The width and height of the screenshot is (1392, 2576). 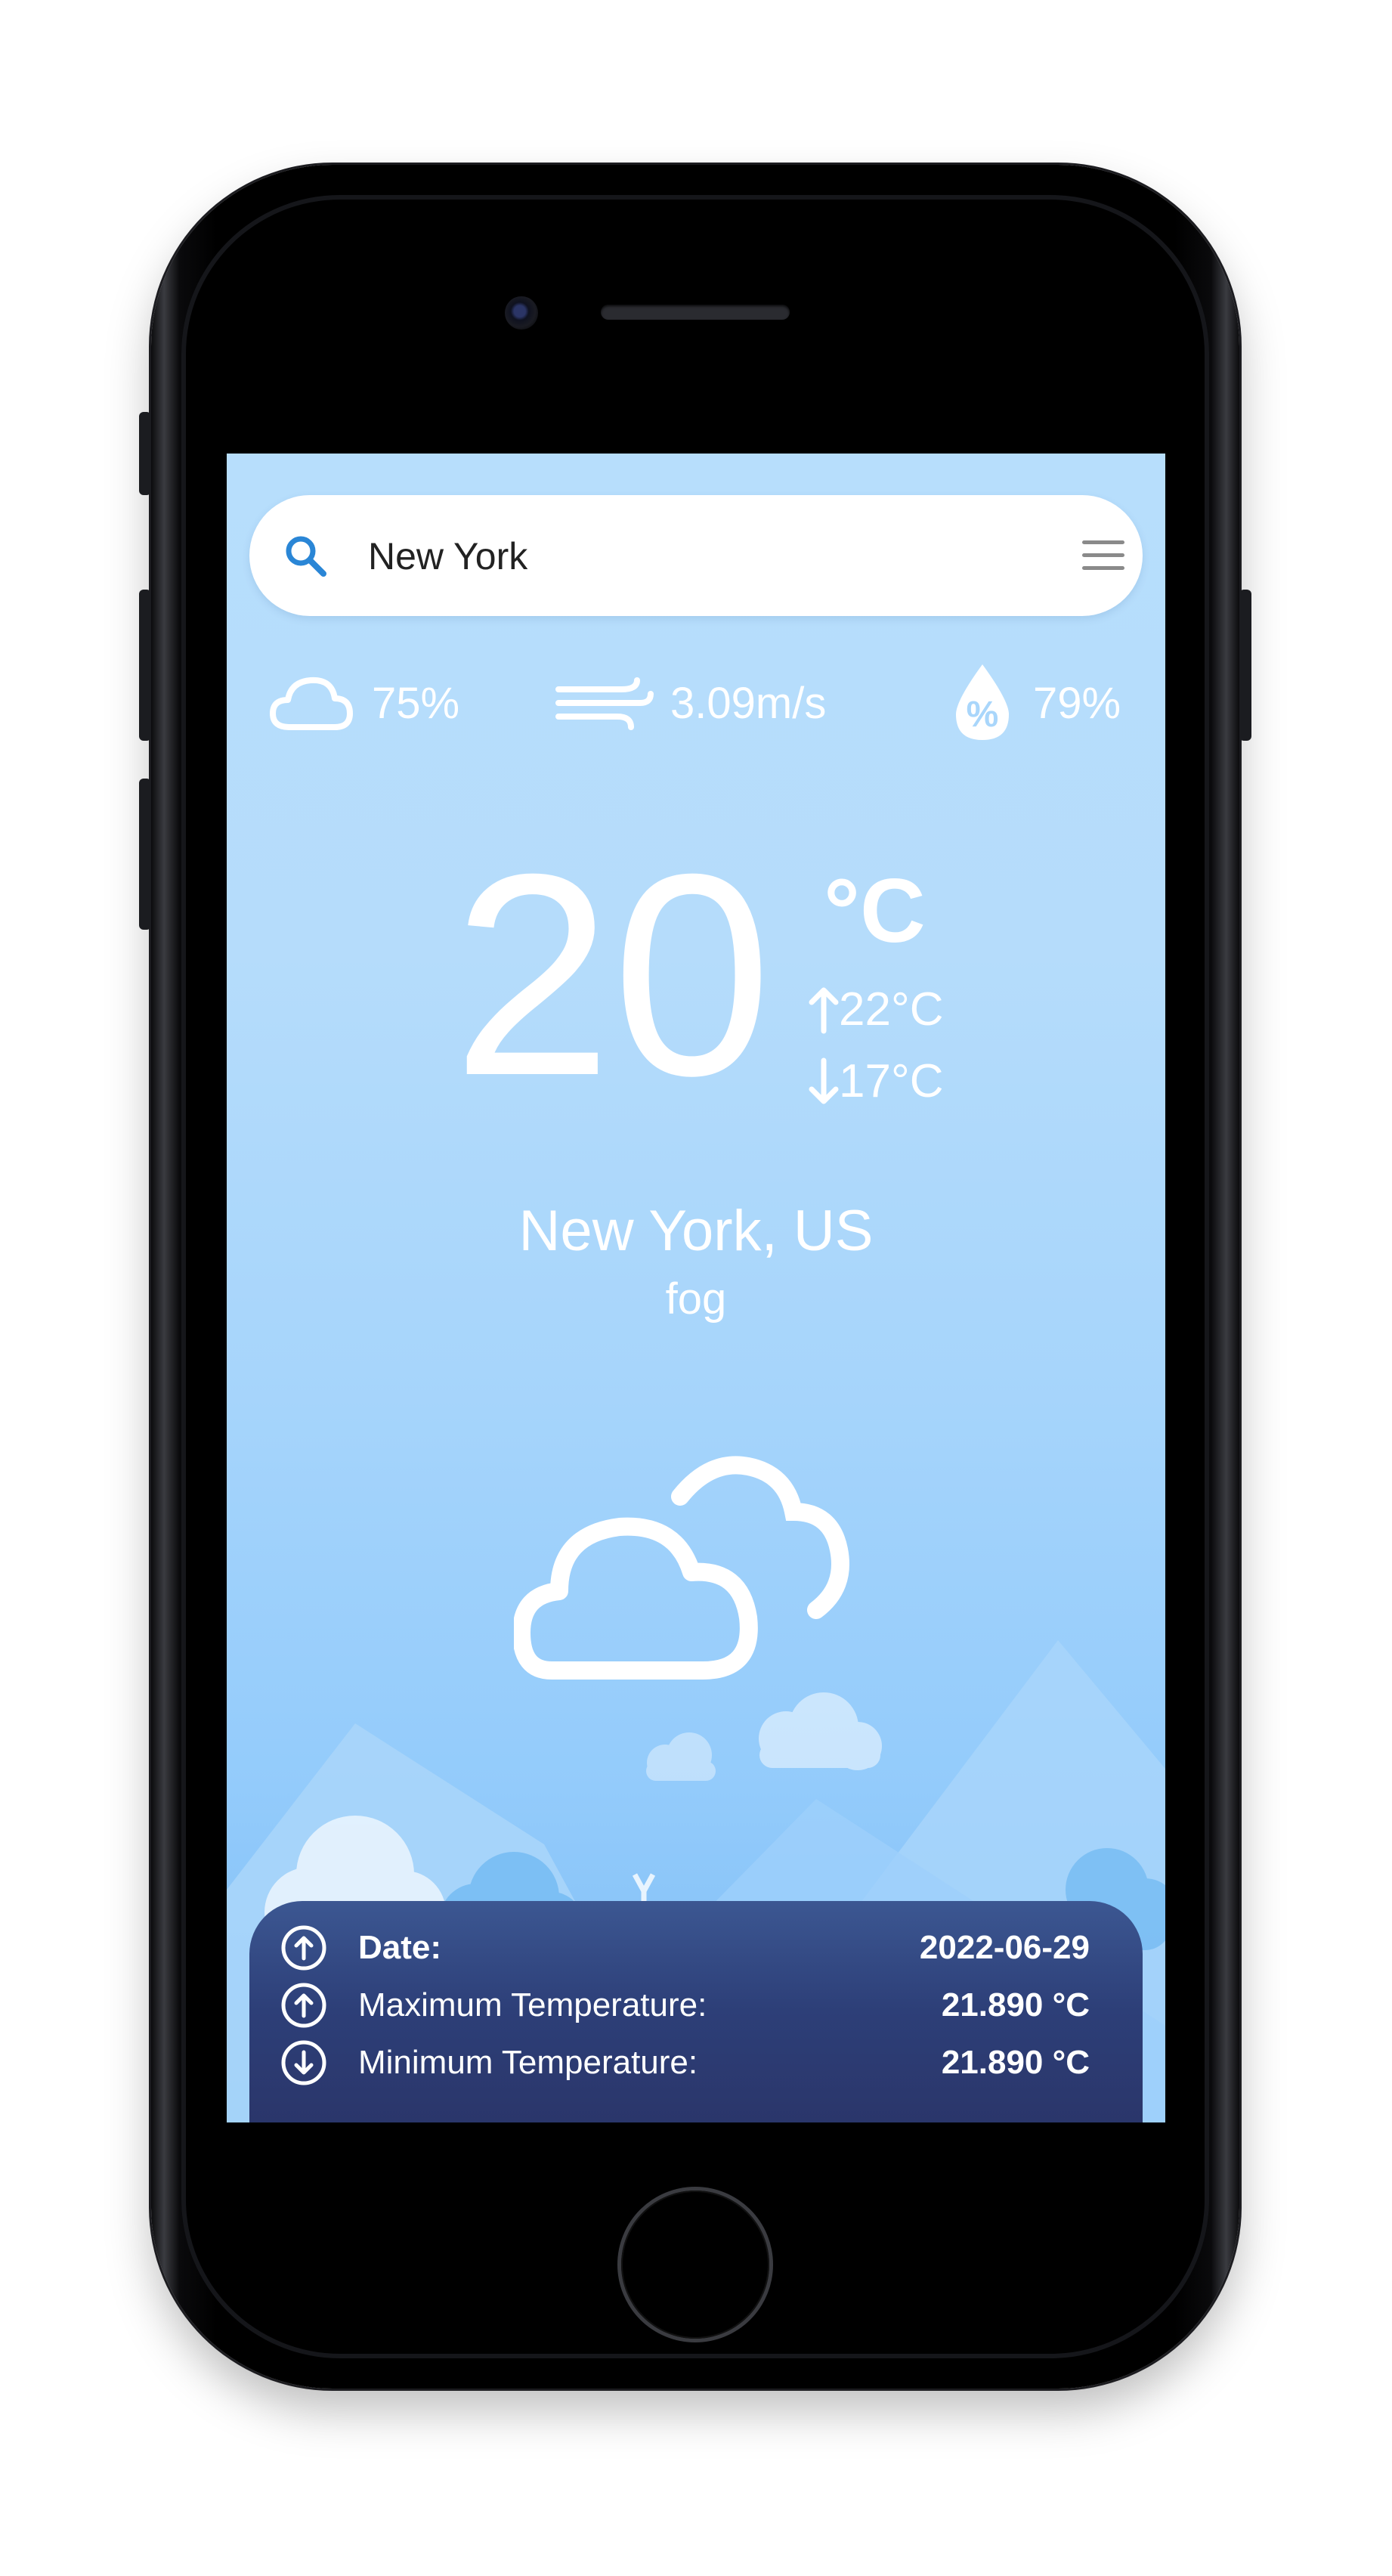 What do you see at coordinates (363, 703) in the screenshot?
I see `cloudiness-stat: 75%` at bounding box center [363, 703].